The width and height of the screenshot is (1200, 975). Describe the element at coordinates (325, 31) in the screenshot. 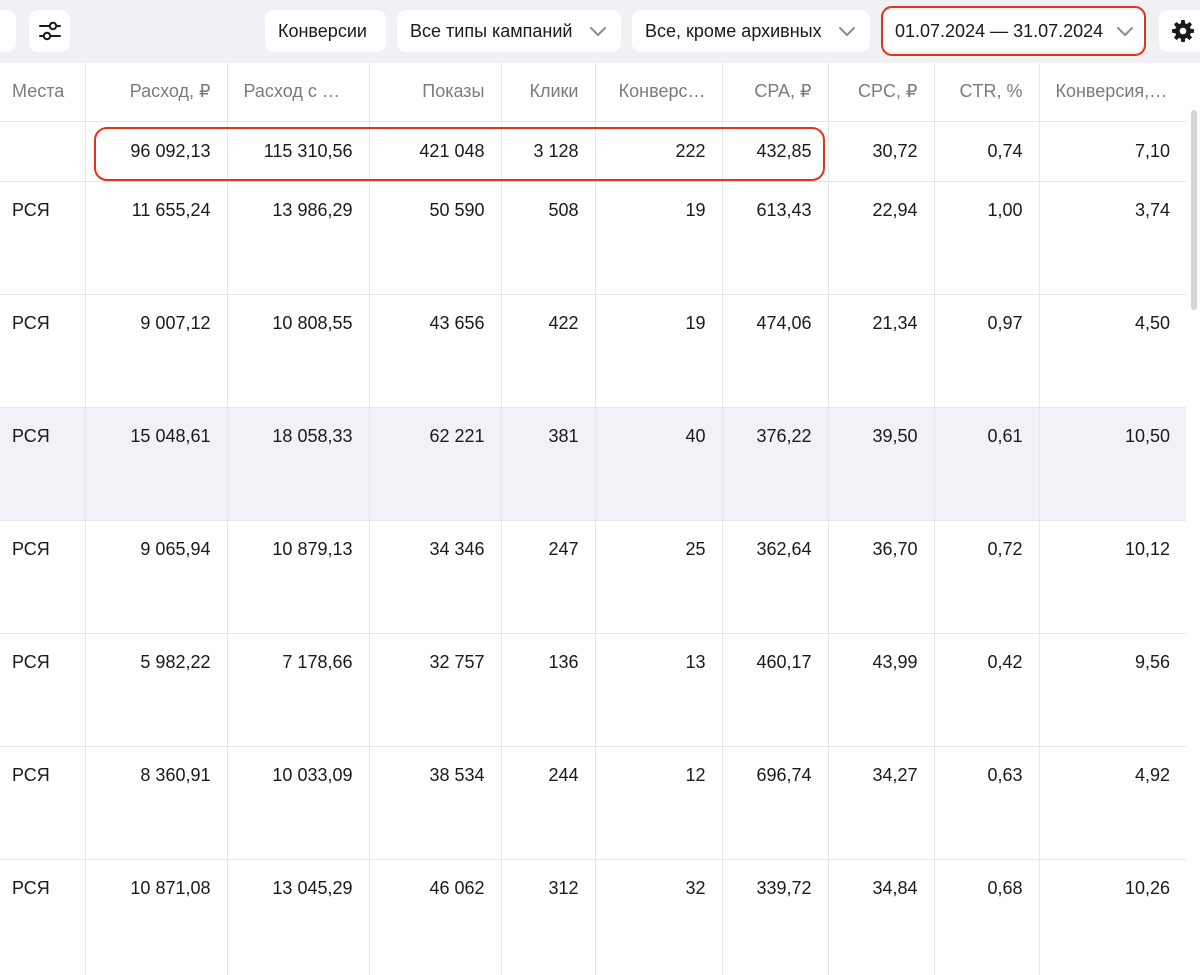

I see `conversions-button: Конверсии` at that location.